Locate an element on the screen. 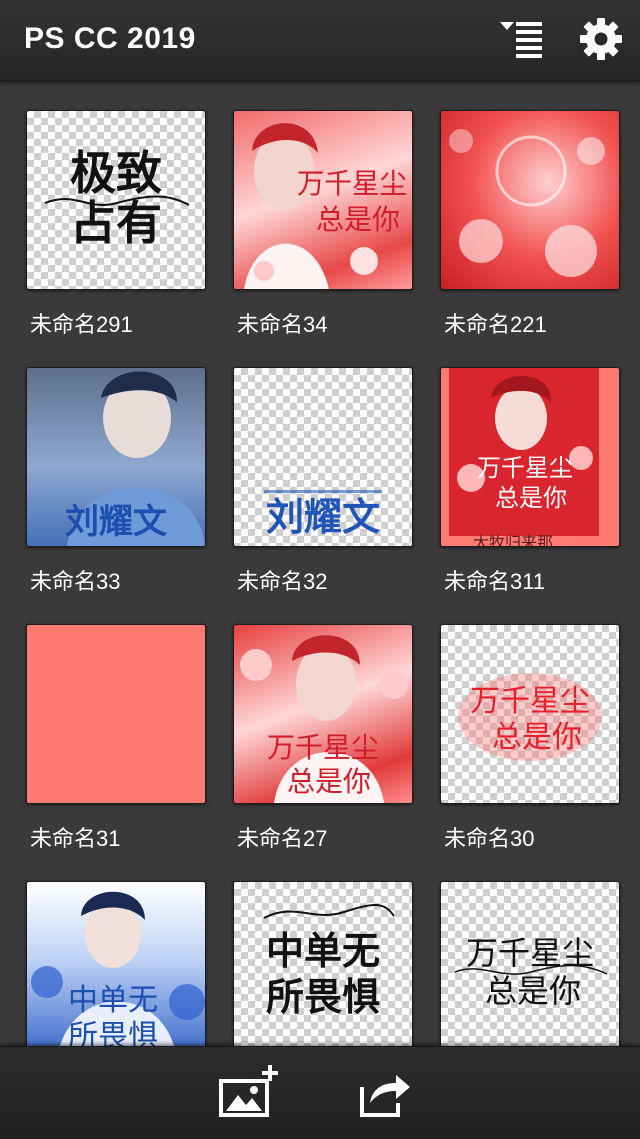  project-name: 未命名291 is located at coordinates (81, 324).